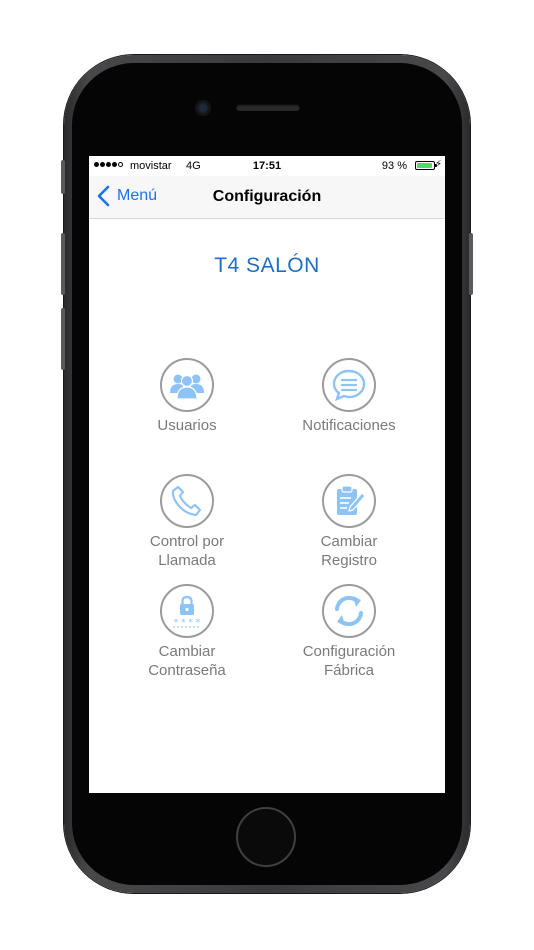  I want to click on status-bar: movistar 4G 17:51 93 % ⚡︎, so click(267, 166).